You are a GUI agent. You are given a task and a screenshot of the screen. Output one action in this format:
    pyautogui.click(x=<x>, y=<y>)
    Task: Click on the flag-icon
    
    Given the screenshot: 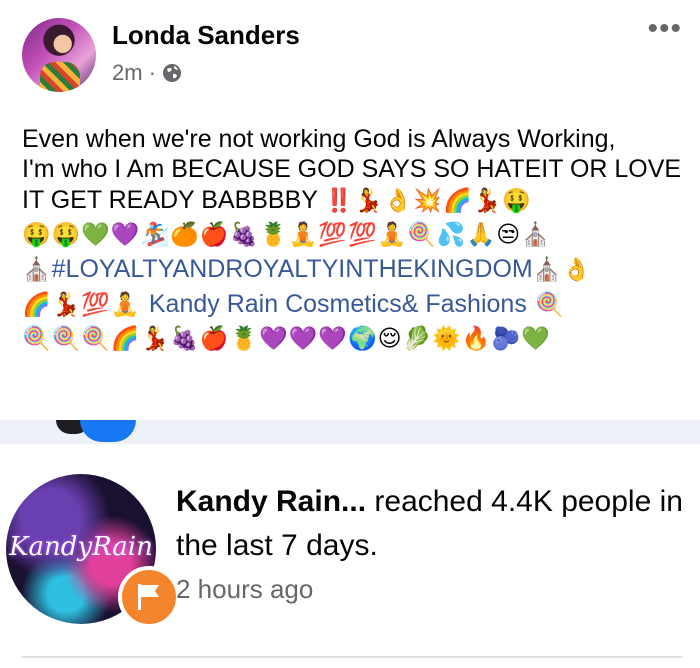 What is the action you would take?
    pyautogui.click(x=148, y=597)
    